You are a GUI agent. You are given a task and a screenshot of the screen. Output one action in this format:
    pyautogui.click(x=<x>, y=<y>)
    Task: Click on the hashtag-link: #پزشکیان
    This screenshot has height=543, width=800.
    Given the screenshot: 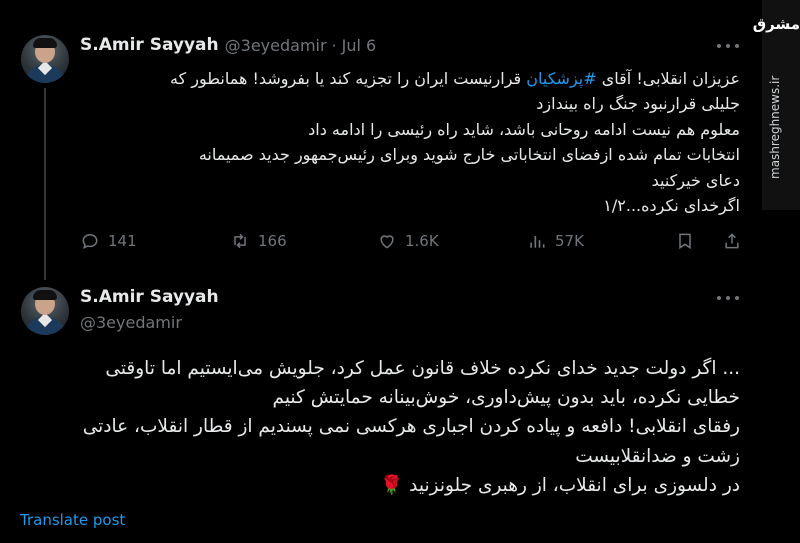 What is the action you would take?
    pyautogui.click(x=561, y=78)
    